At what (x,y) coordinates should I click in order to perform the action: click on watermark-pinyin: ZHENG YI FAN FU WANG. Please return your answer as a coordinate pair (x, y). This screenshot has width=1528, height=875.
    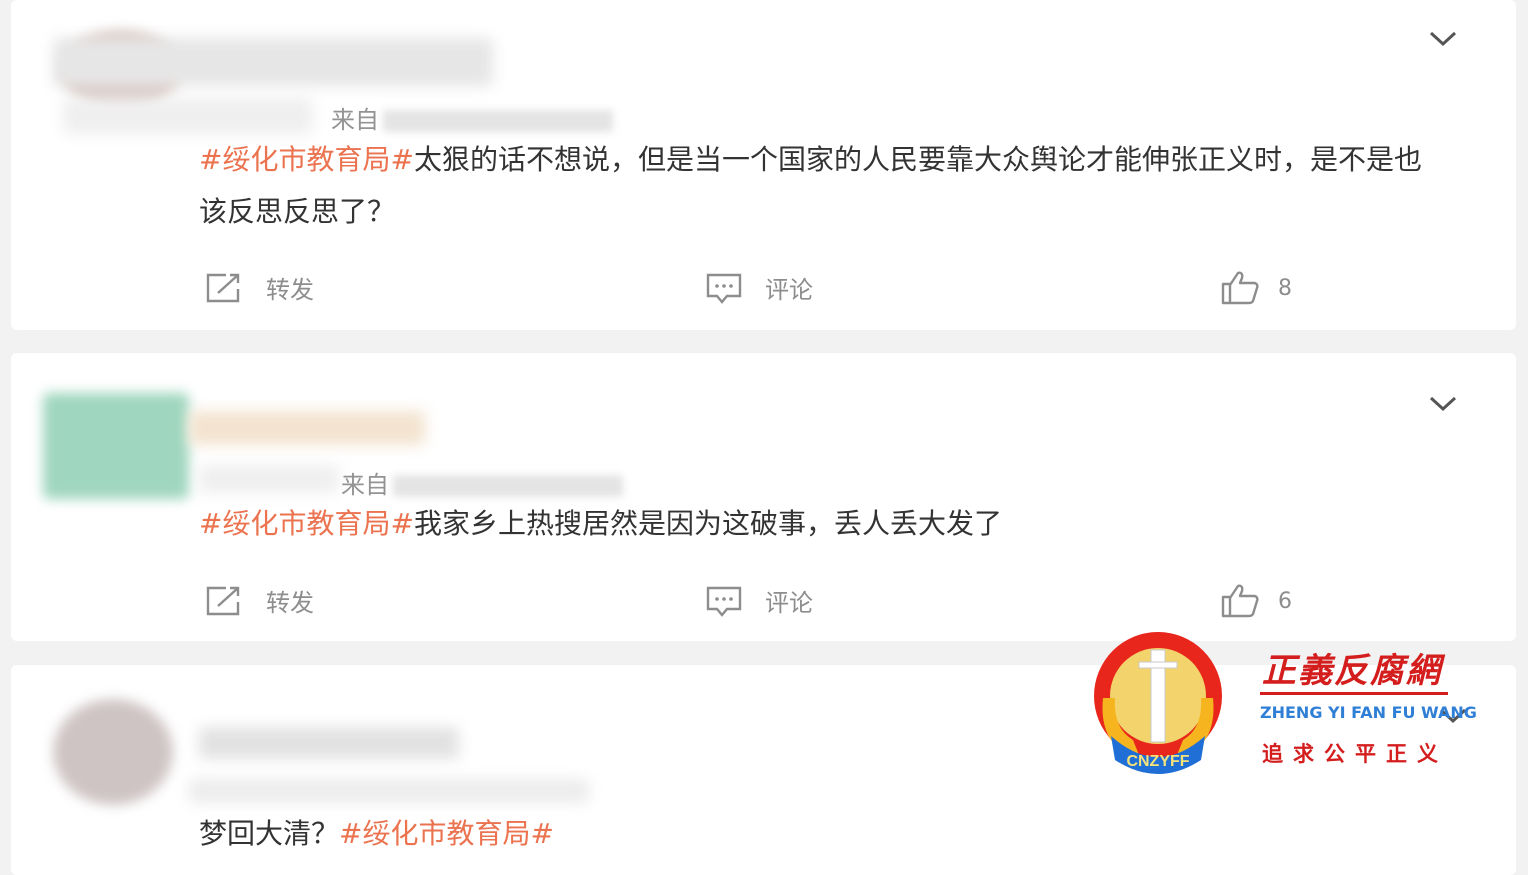
    Looking at the image, I should click on (1368, 712).